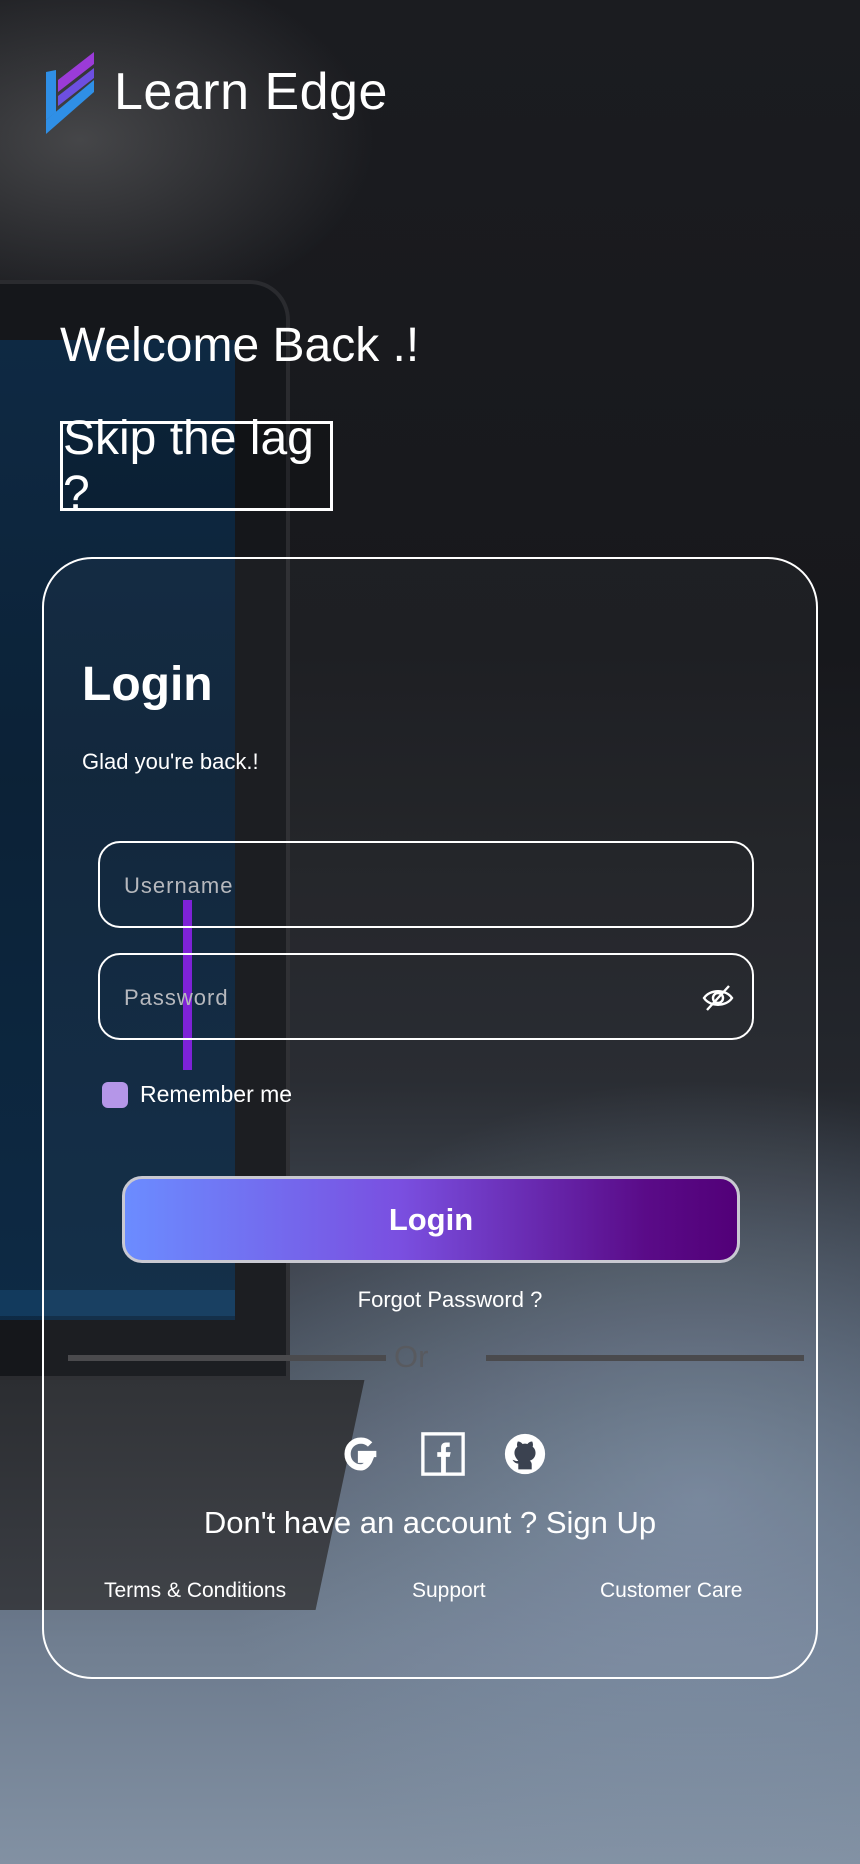 The height and width of the screenshot is (1864, 860). I want to click on facebook-icon, so click(443, 1454).